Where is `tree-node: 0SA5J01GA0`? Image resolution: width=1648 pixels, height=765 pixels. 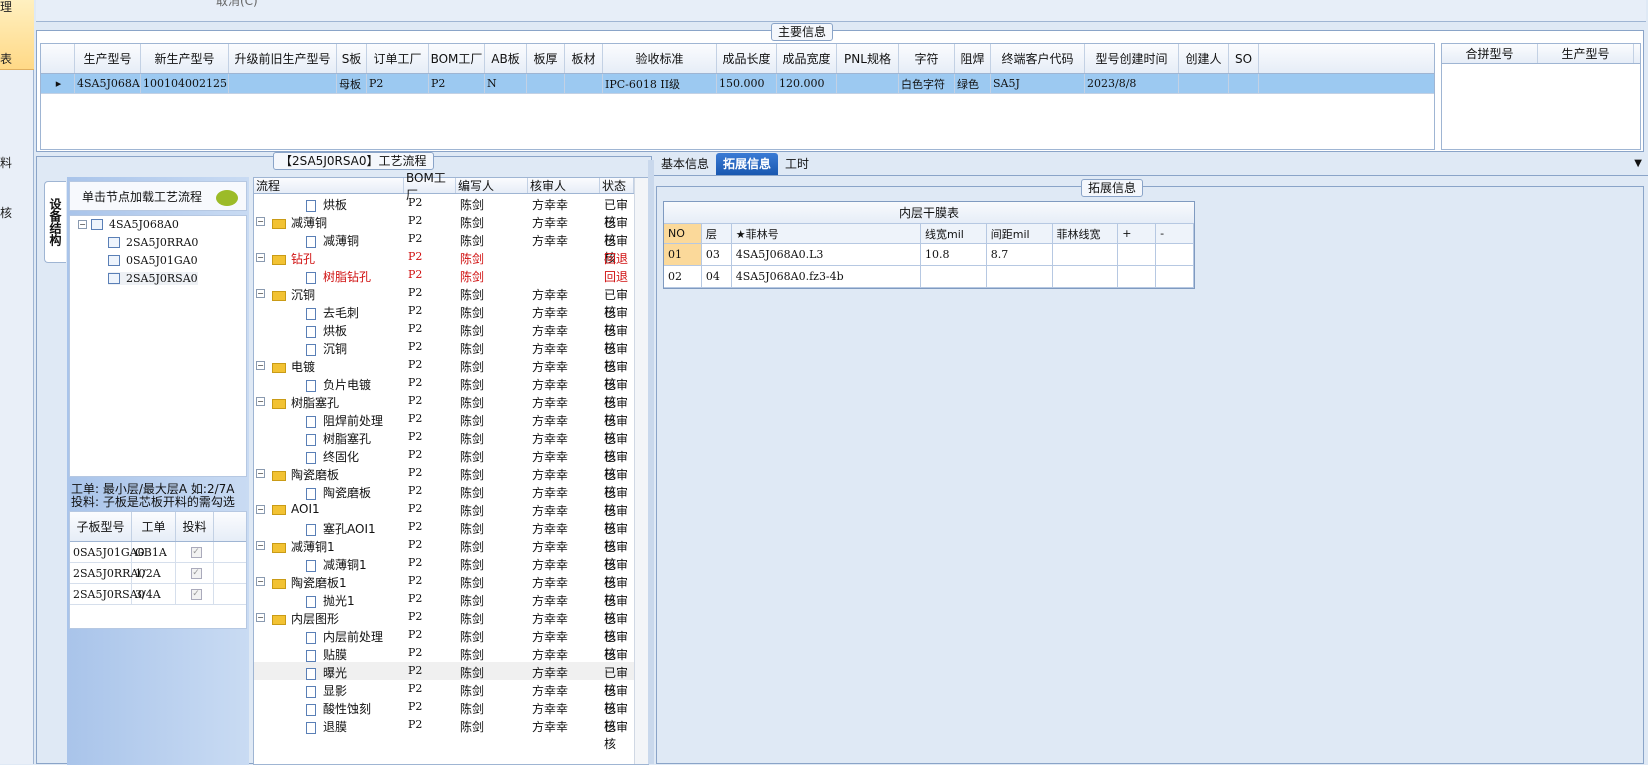 tree-node: 0SA5J01GA0 is located at coordinates (153, 260).